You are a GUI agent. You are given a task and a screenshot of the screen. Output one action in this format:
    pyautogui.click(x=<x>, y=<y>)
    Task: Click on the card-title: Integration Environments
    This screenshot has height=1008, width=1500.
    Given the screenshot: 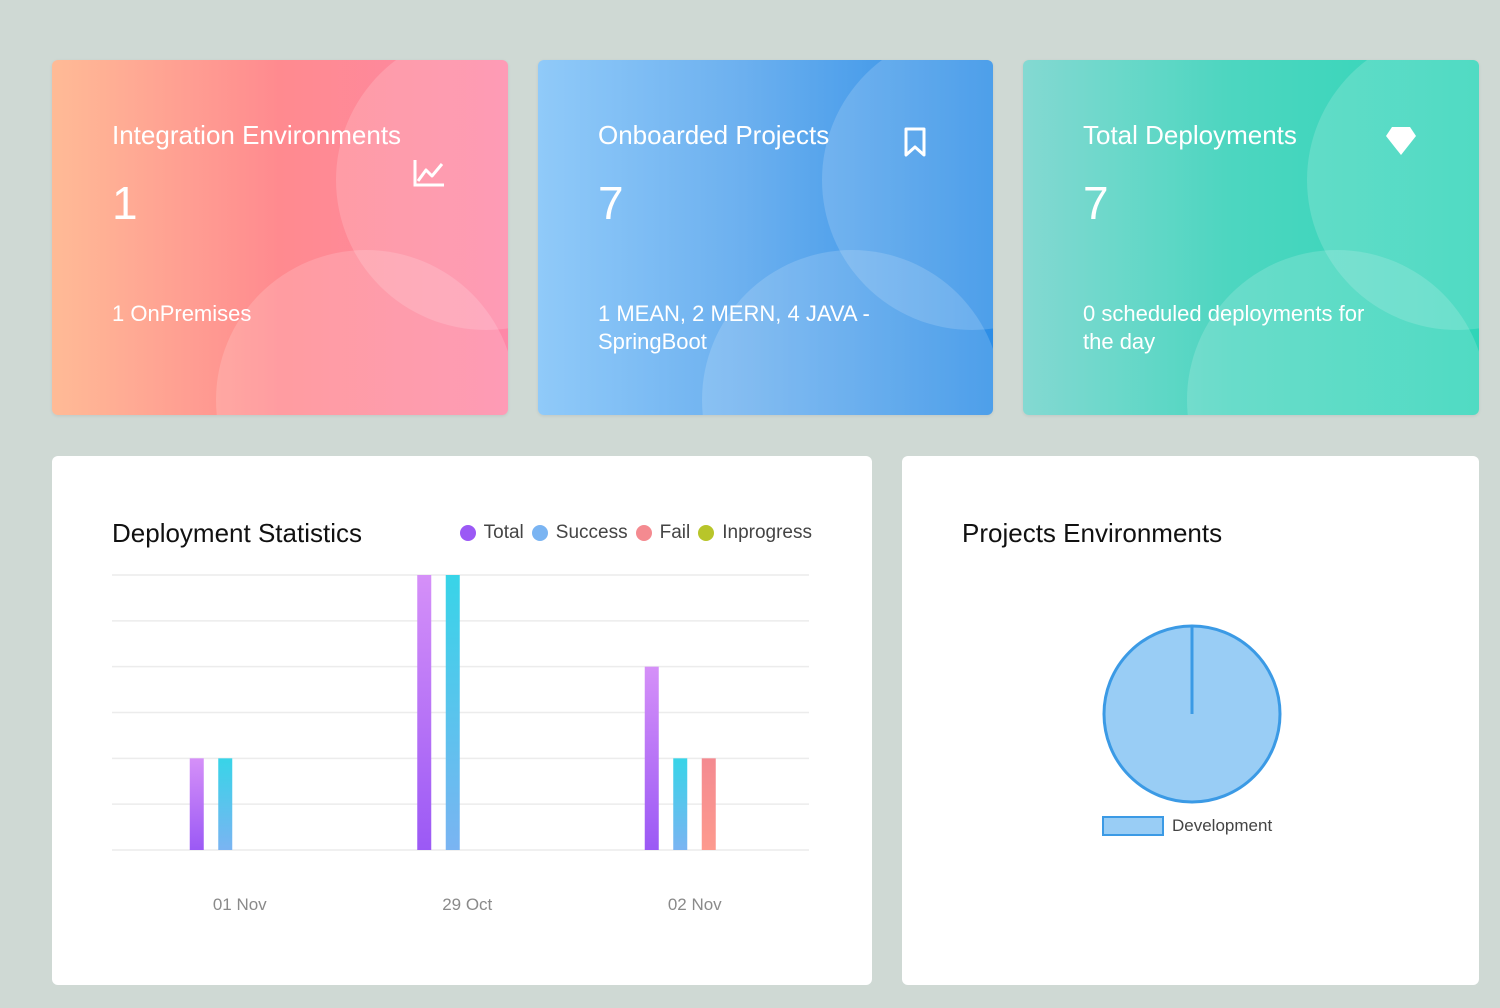 What is the action you would take?
    pyautogui.click(x=257, y=135)
    